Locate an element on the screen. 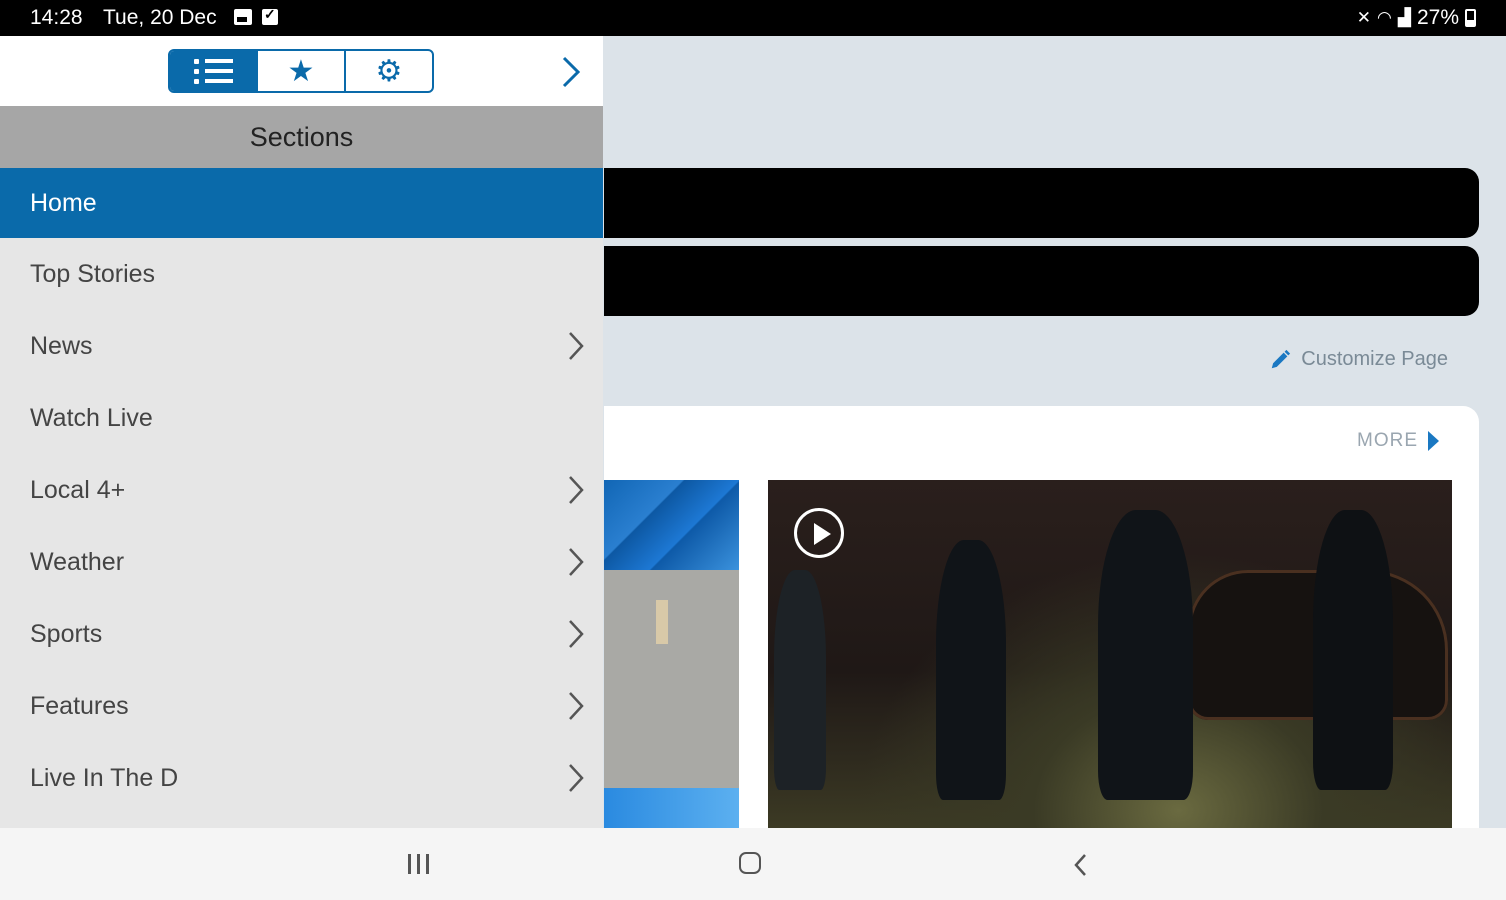  sidebar-item-label: Live In The D is located at coordinates (104, 777).